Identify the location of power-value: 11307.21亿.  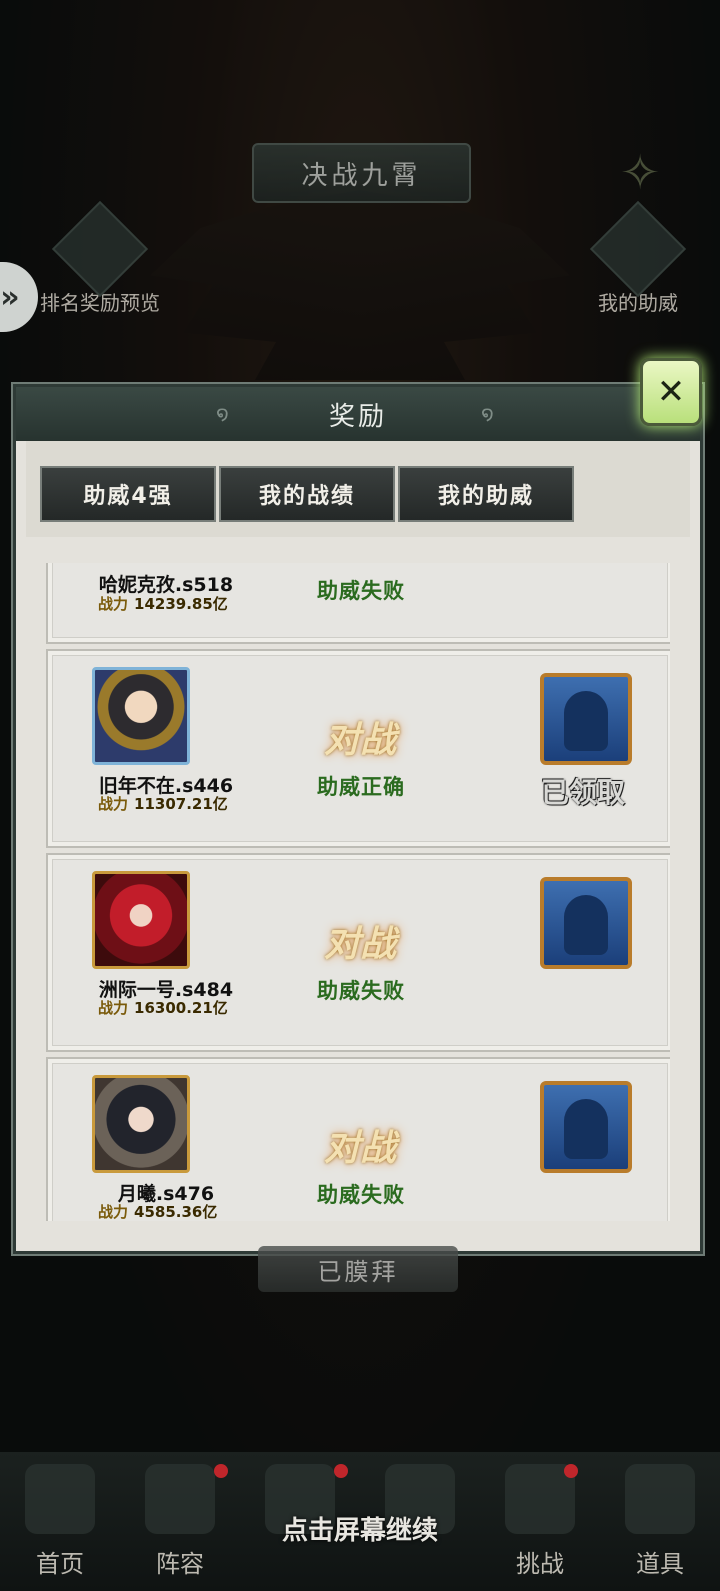
(181, 804).